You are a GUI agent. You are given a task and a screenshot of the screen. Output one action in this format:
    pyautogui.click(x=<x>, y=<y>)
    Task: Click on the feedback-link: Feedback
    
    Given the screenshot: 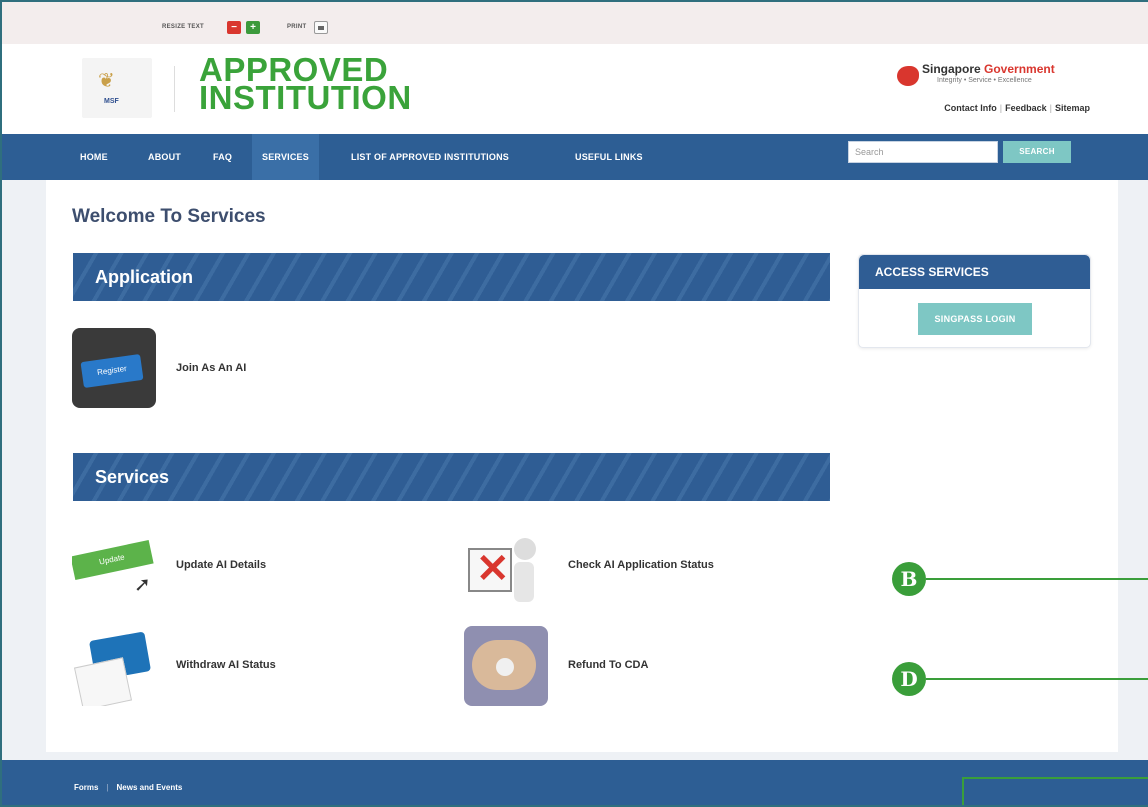 What is the action you would take?
    pyautogui.click(x=1026, y=108)
    